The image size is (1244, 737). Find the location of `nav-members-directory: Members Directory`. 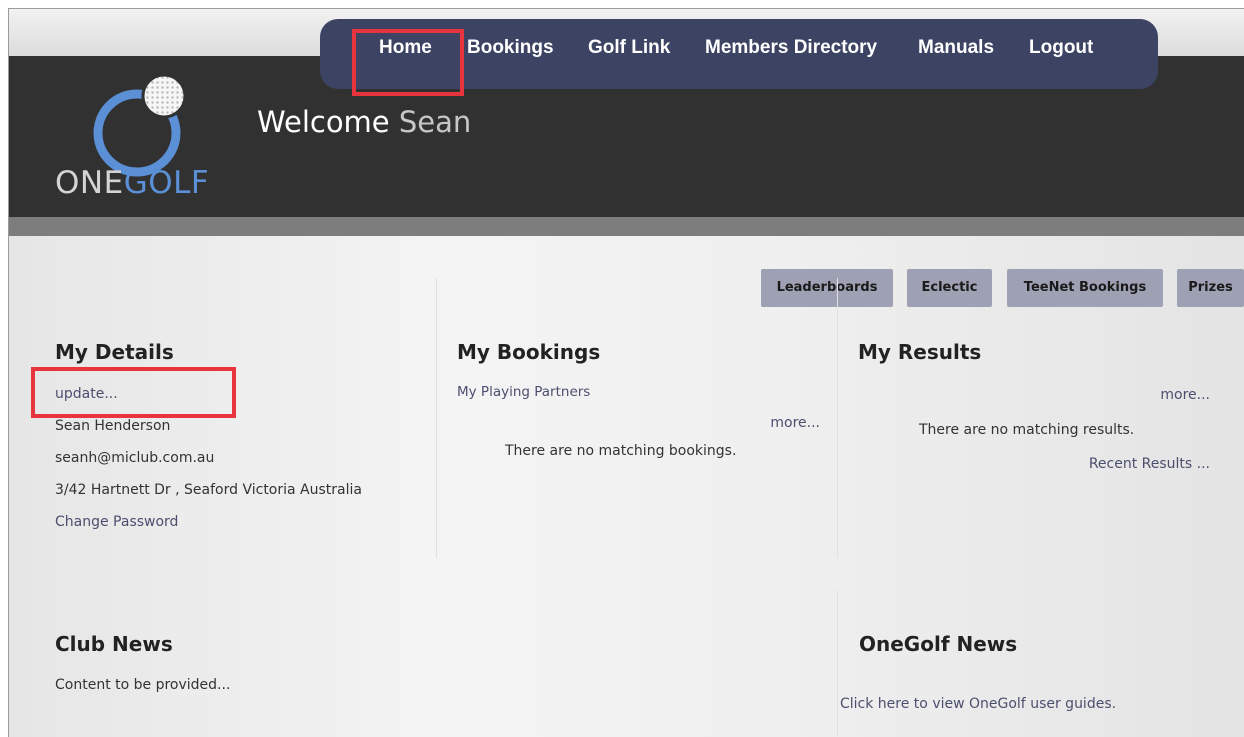

nav-members-directory: Members Directory is located at coordinates (791, 48).